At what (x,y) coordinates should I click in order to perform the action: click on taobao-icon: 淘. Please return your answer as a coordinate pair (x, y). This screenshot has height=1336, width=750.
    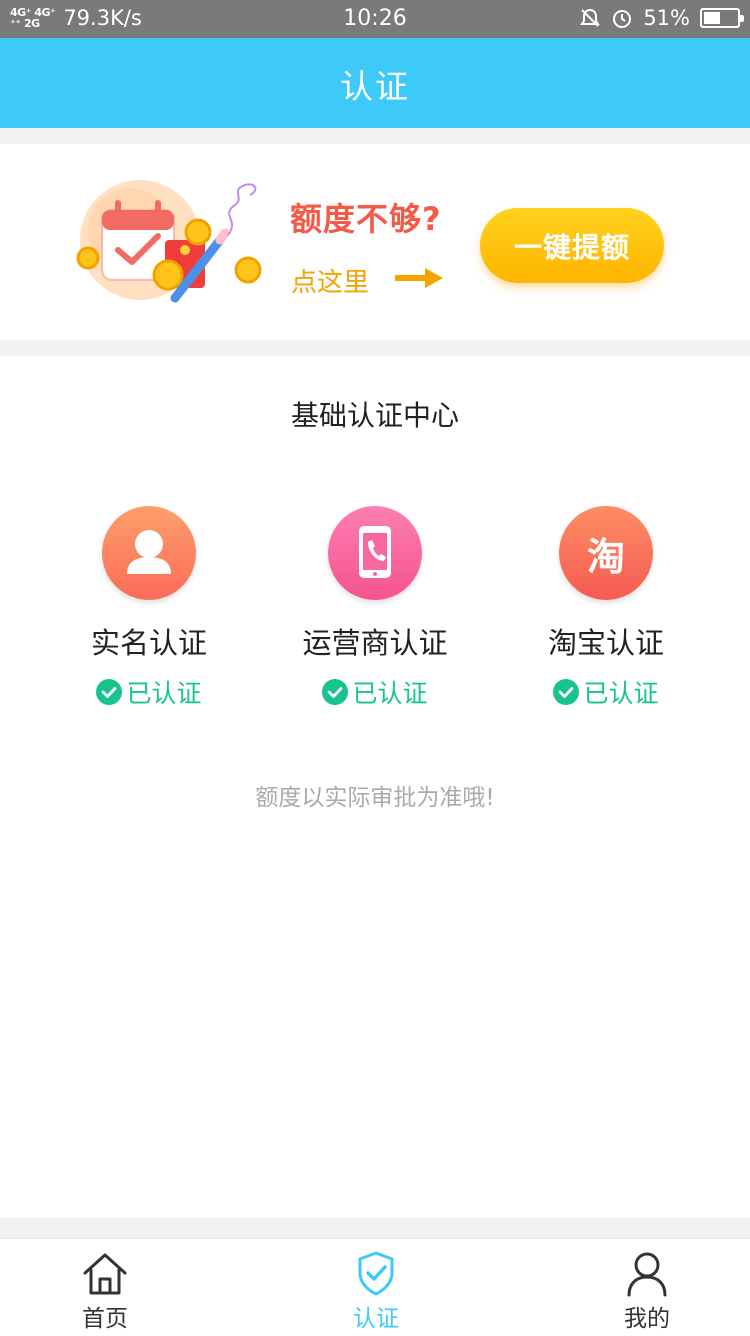
    Looking at the image, I should click on (606, 553).